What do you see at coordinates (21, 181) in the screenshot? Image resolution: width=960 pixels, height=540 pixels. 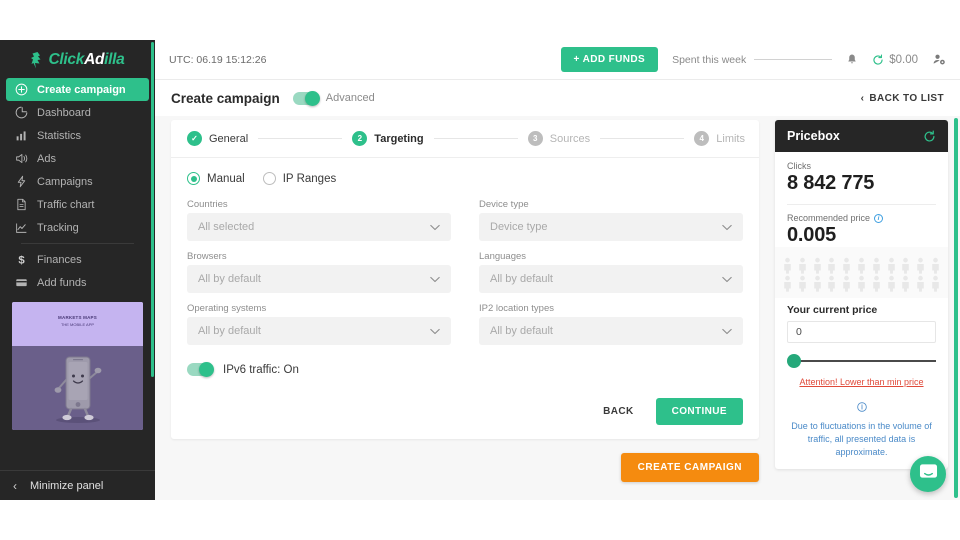 I see `bolt-icon` at bounding box center [21, 181].